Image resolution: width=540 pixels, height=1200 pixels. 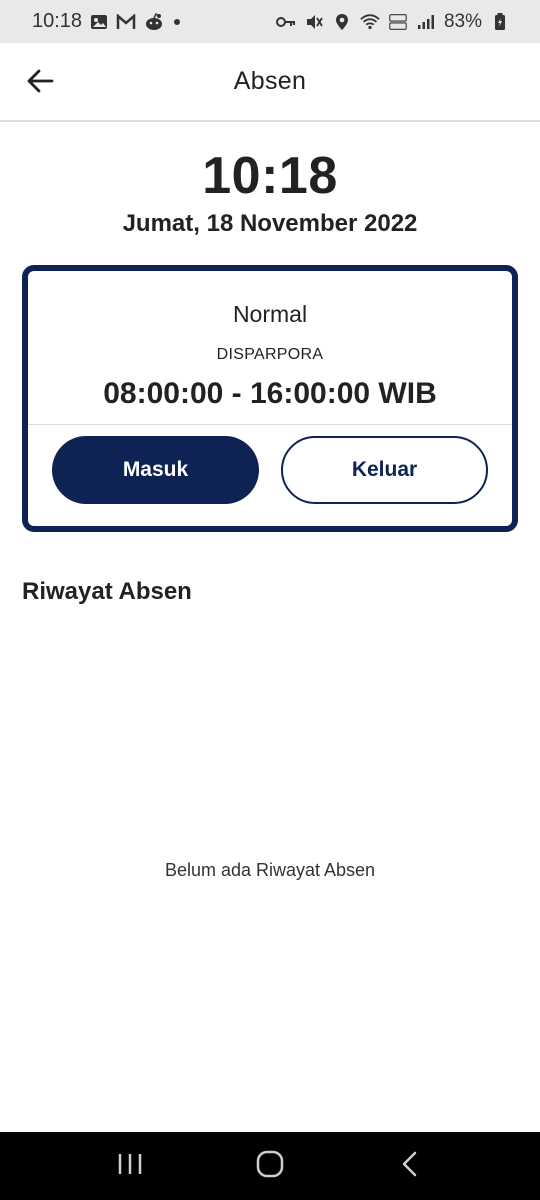 What do you see at coordinates (126, 21) in the screenshot?
I see `gmail-icon` at bounding box center [126, 21].